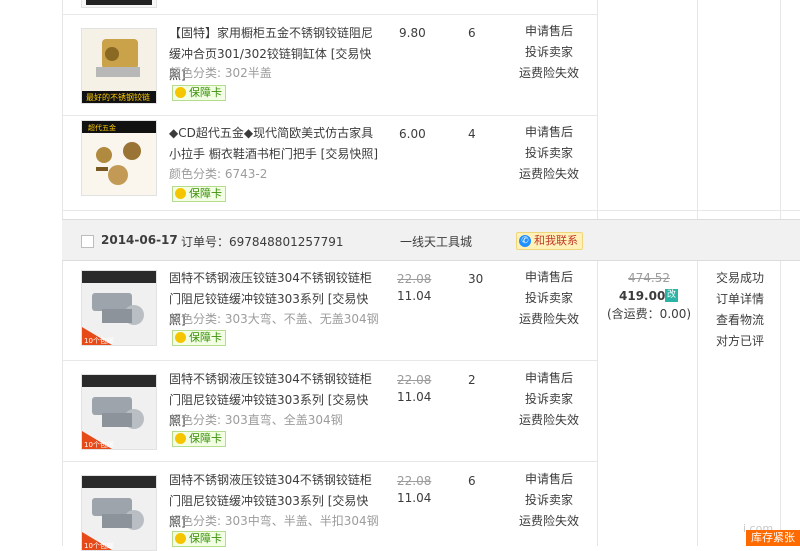 This screenshot has height=551, width=800. Describe the element at coordinates (671, 295) in the screenshot. I see `price-modified-tag: 改` at that location.